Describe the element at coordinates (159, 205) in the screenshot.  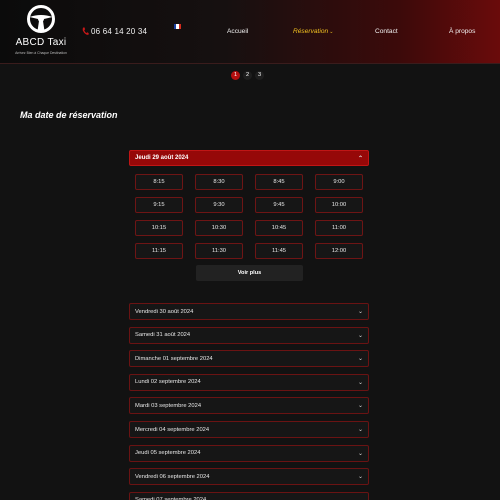
I see `time-slot-button: 9:15` at that location.